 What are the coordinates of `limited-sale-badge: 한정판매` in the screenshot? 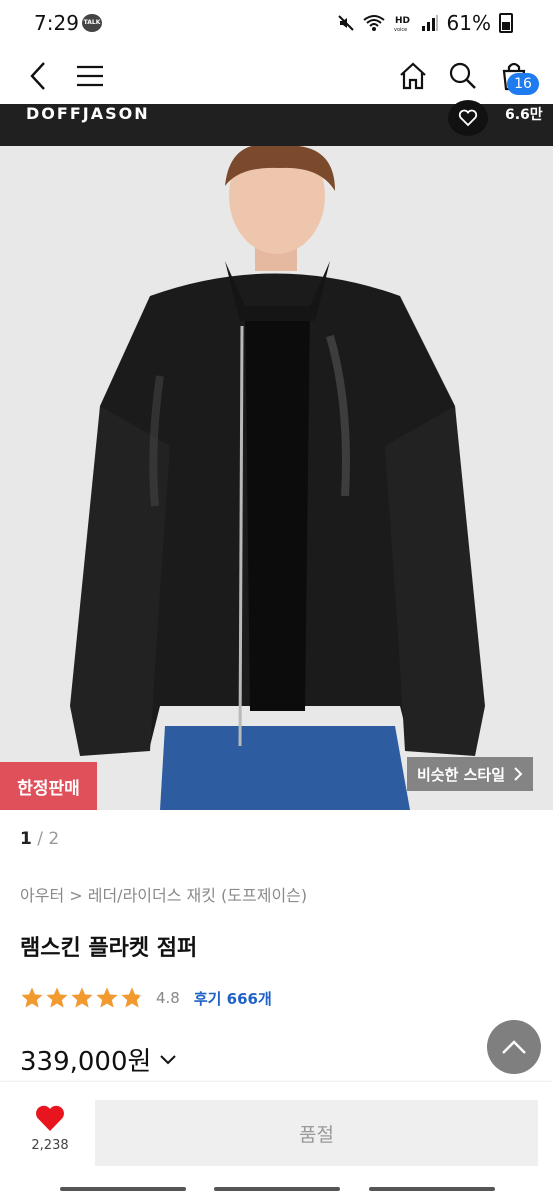 It's located at (48, 786).